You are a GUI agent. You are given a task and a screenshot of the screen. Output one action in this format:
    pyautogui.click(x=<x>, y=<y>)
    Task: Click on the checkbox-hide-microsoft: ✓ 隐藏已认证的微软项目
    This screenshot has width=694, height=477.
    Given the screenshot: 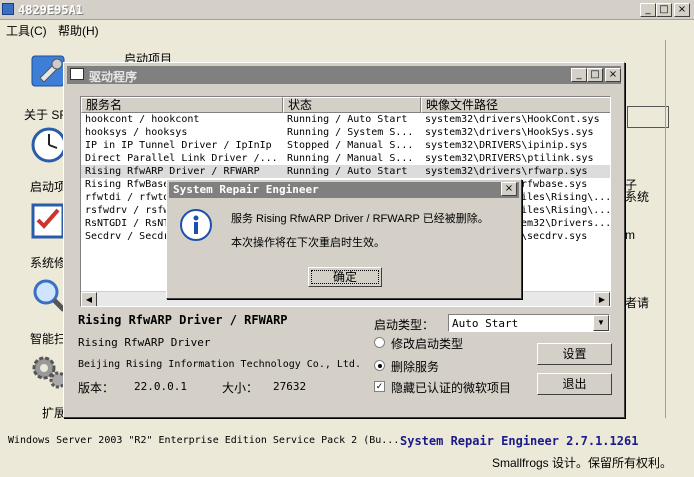 What is the action you would take?
    pyautogui.click(x=464, y=387)
    